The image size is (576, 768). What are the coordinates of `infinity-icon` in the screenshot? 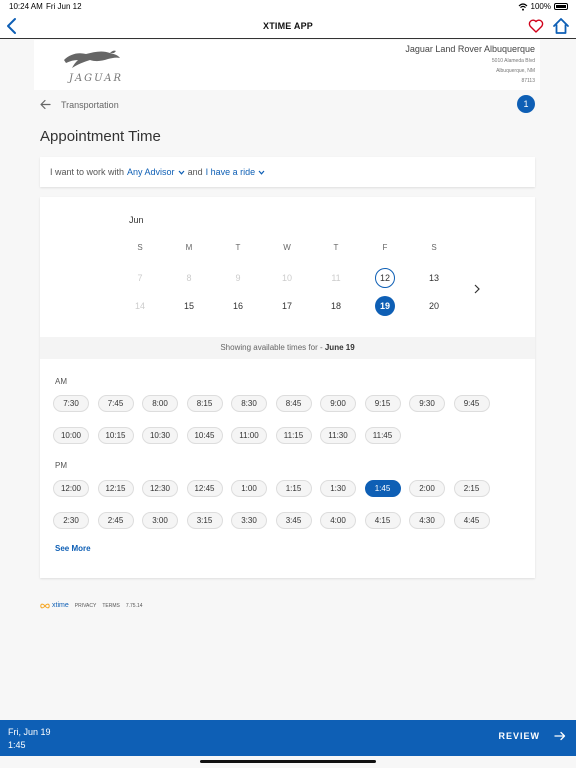 It's located at (45, 605).